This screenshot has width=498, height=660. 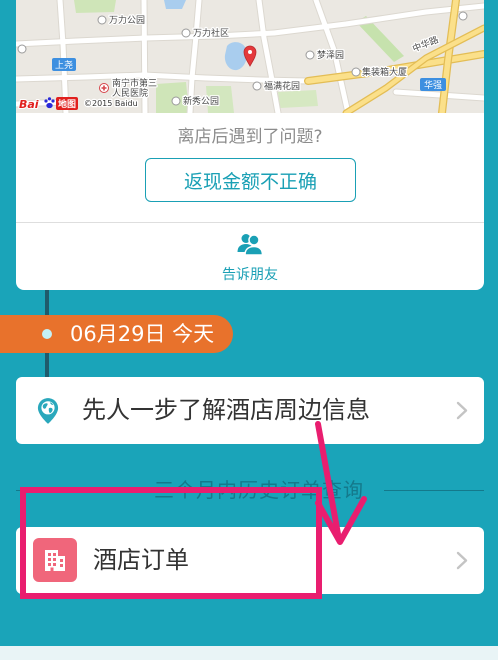 I want to click on bottom-strip, so click(x=249, y=653).